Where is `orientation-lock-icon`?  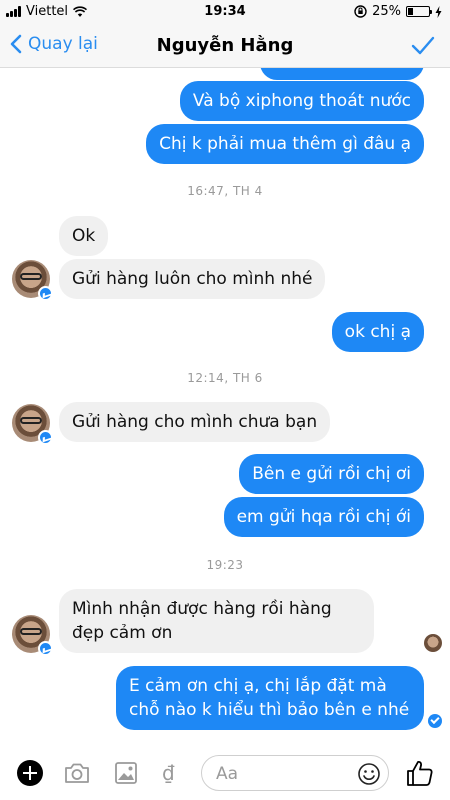
orientation-lock-icon is located at coordinates (360, 11).